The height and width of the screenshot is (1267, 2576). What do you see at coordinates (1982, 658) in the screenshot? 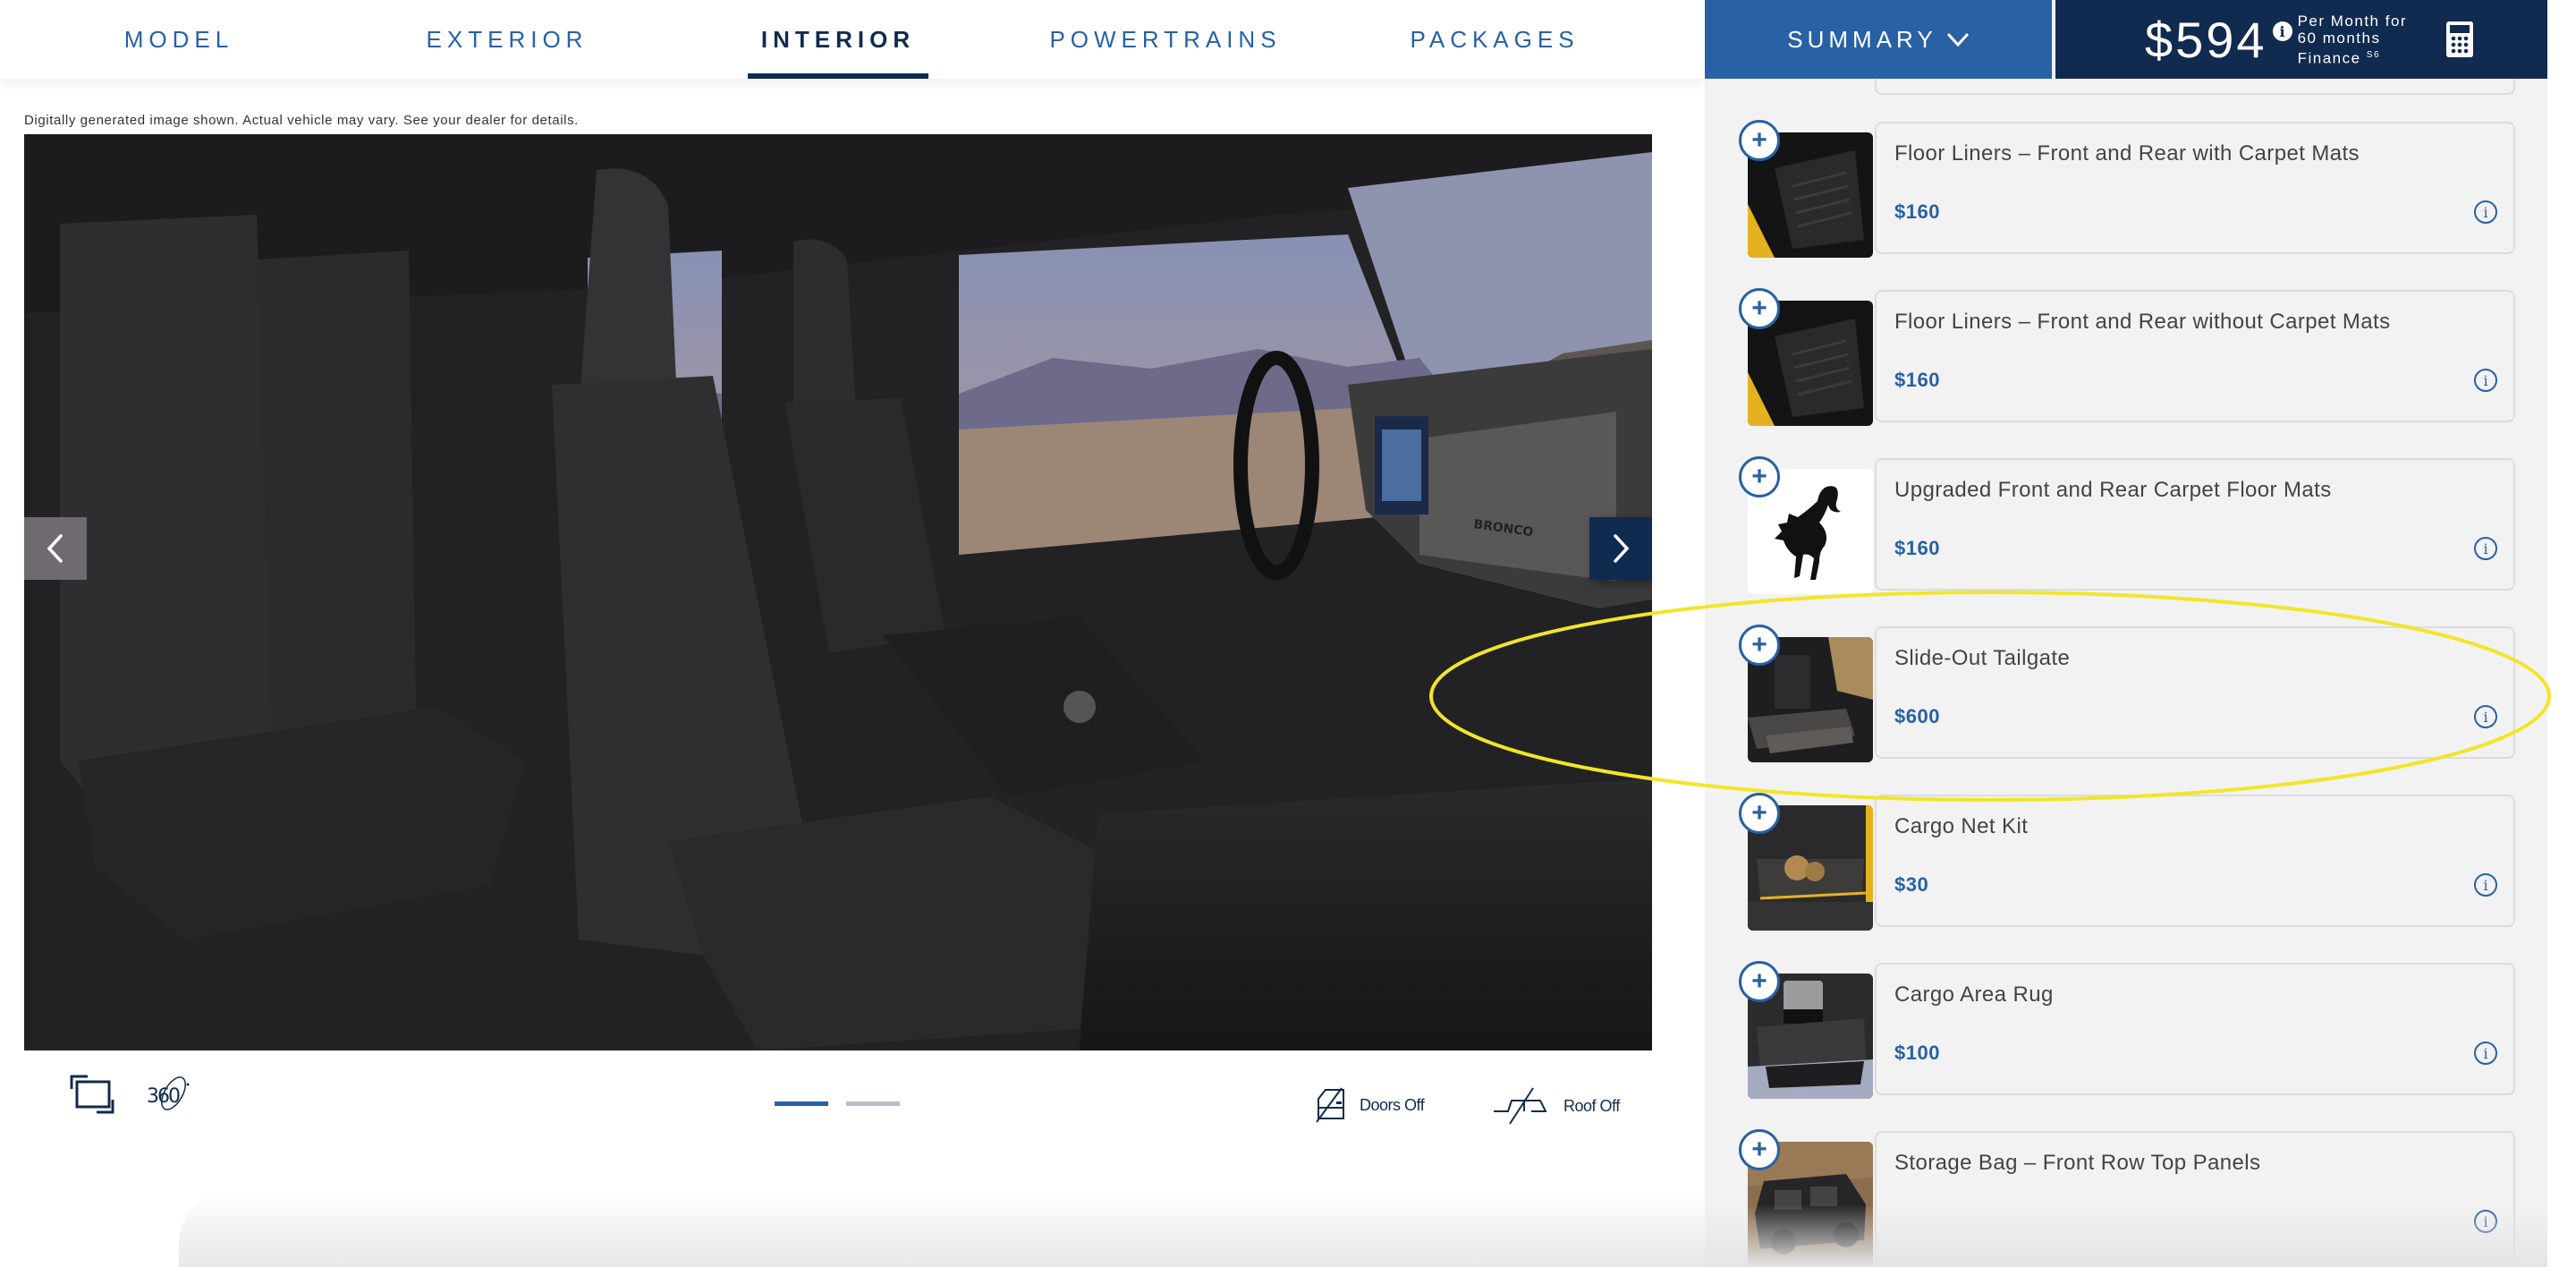
I see `accessory-name: Slide-Out Tailgate` at bounding box center [1982, 658].